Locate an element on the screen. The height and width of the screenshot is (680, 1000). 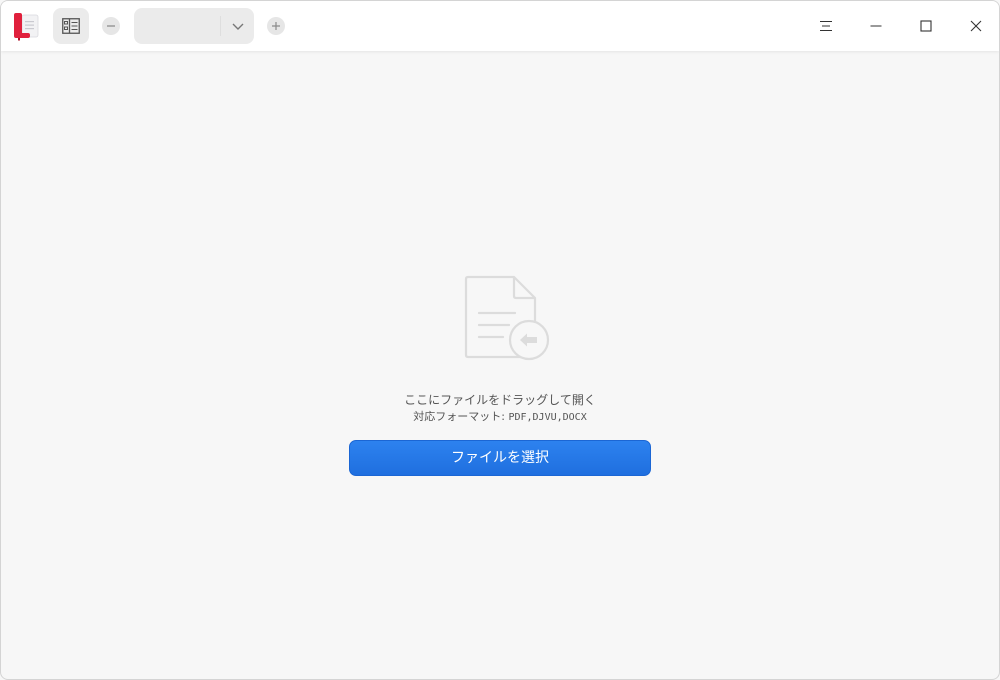
chevron-down-icon is located at coordinates (238, 26).